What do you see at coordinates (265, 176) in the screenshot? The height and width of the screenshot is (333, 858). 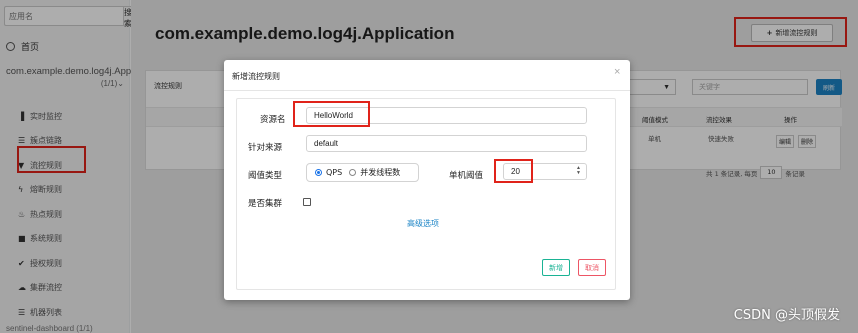 I see `threshold-type-label: 阈值类型` at bounding box center [265, 176].